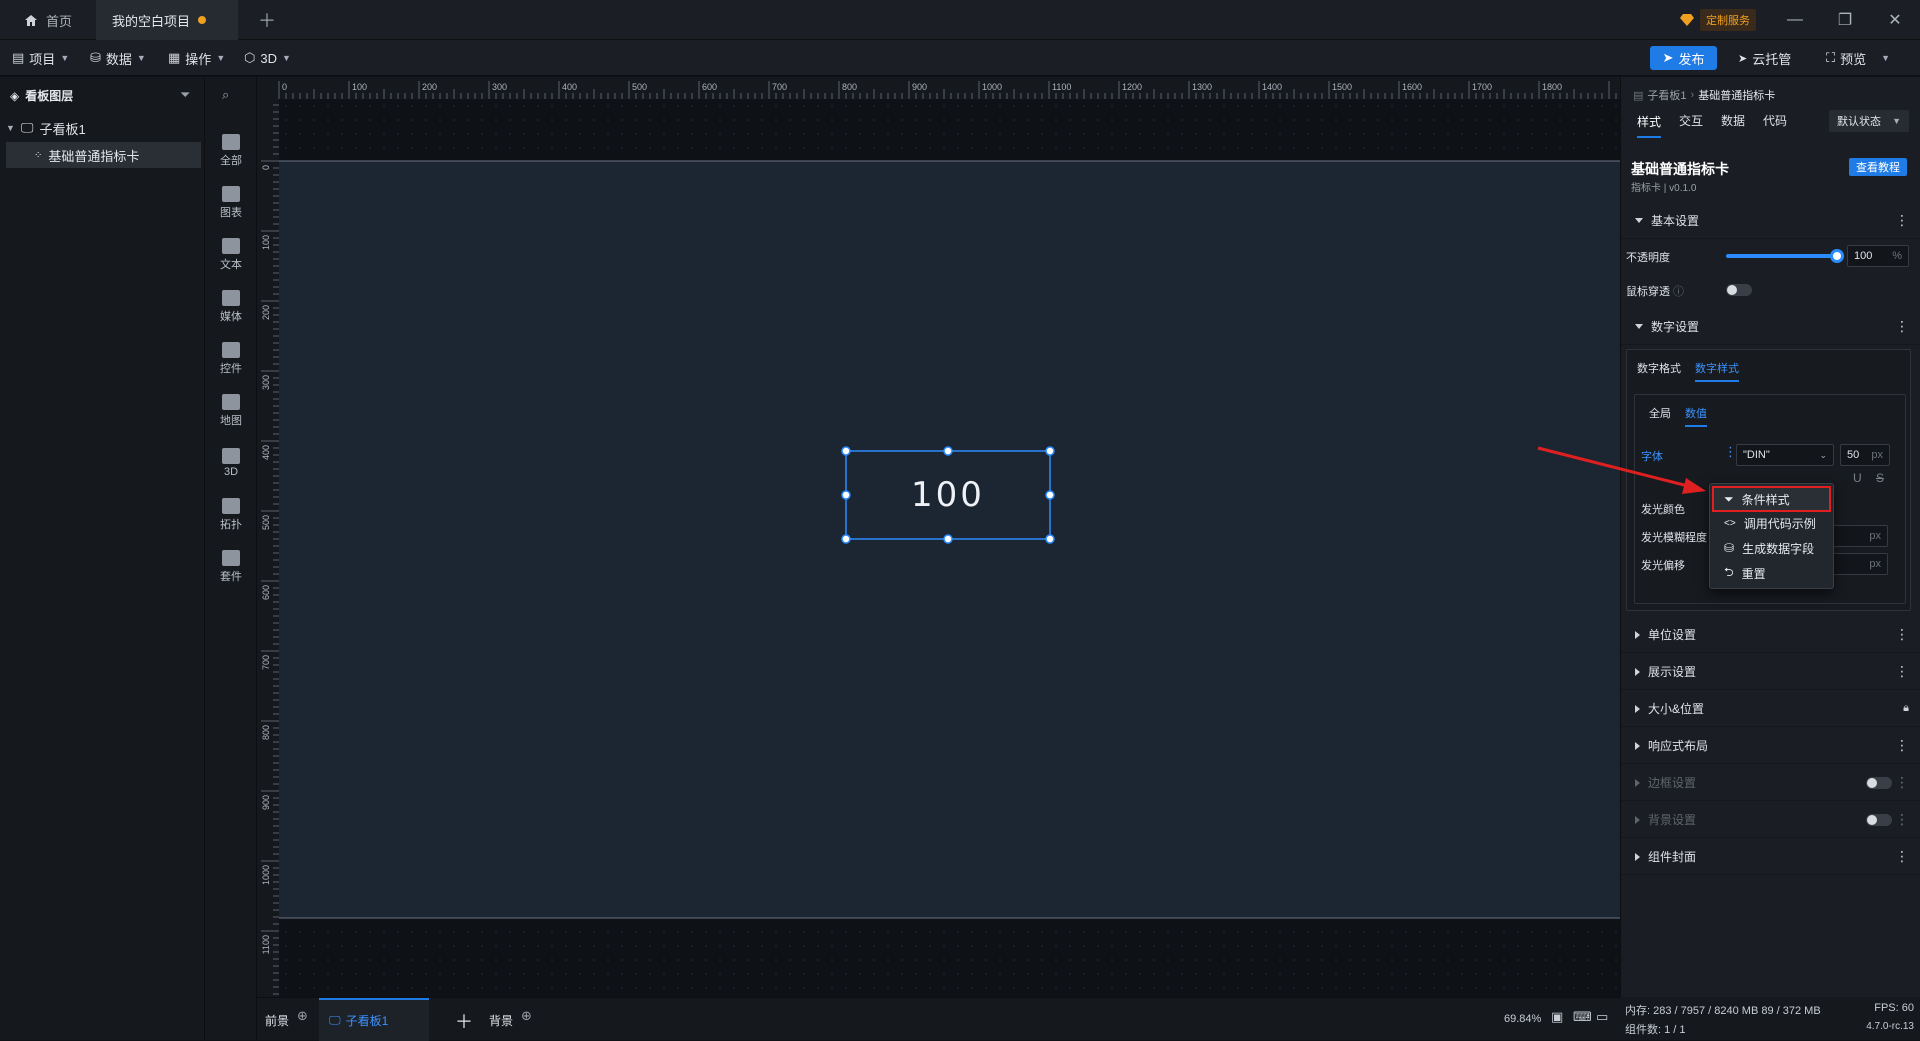 The image size is (1920, 1041). I want to click on layer-item-component: ⁘ 基础普通指标卡, so click(103, 155).